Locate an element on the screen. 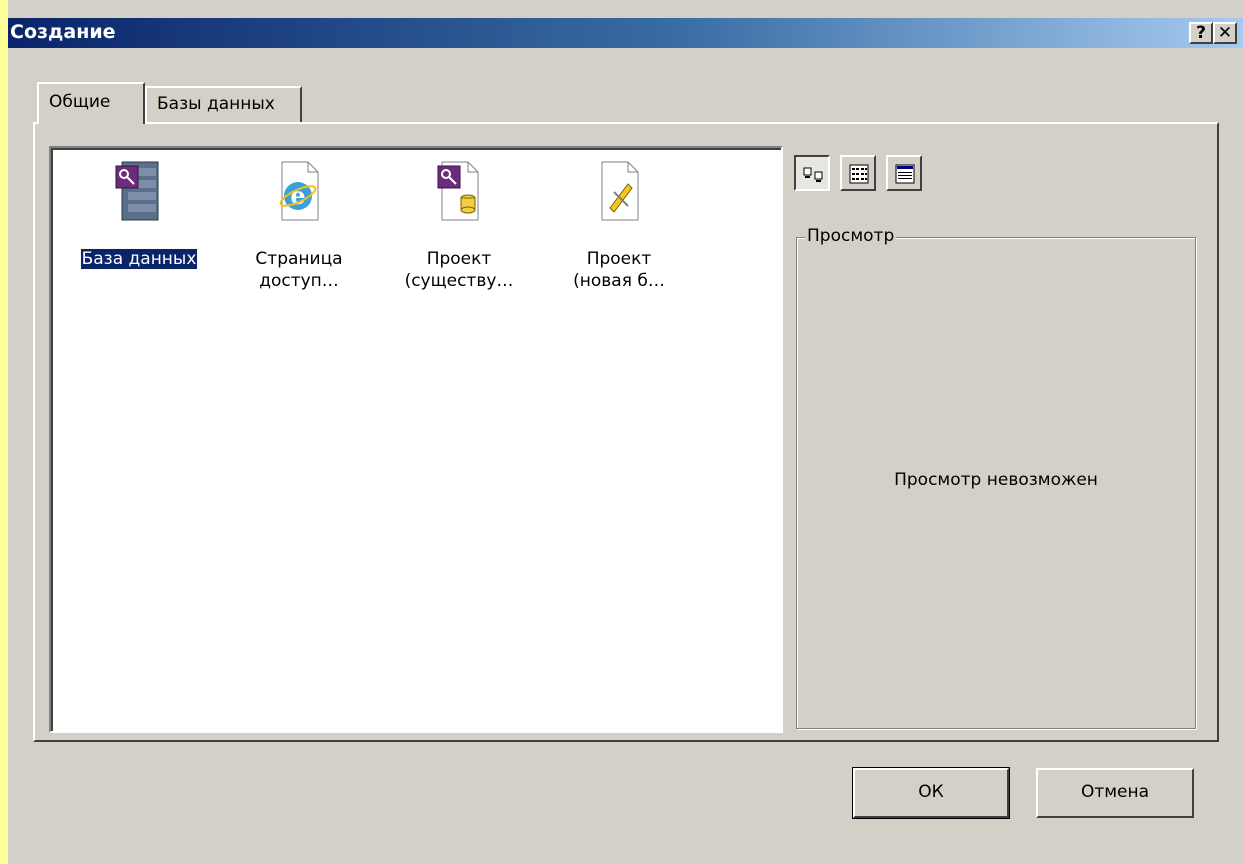 This screenshot has height=864, width=1243. large-icons-button is located at coordinates (812, 173).